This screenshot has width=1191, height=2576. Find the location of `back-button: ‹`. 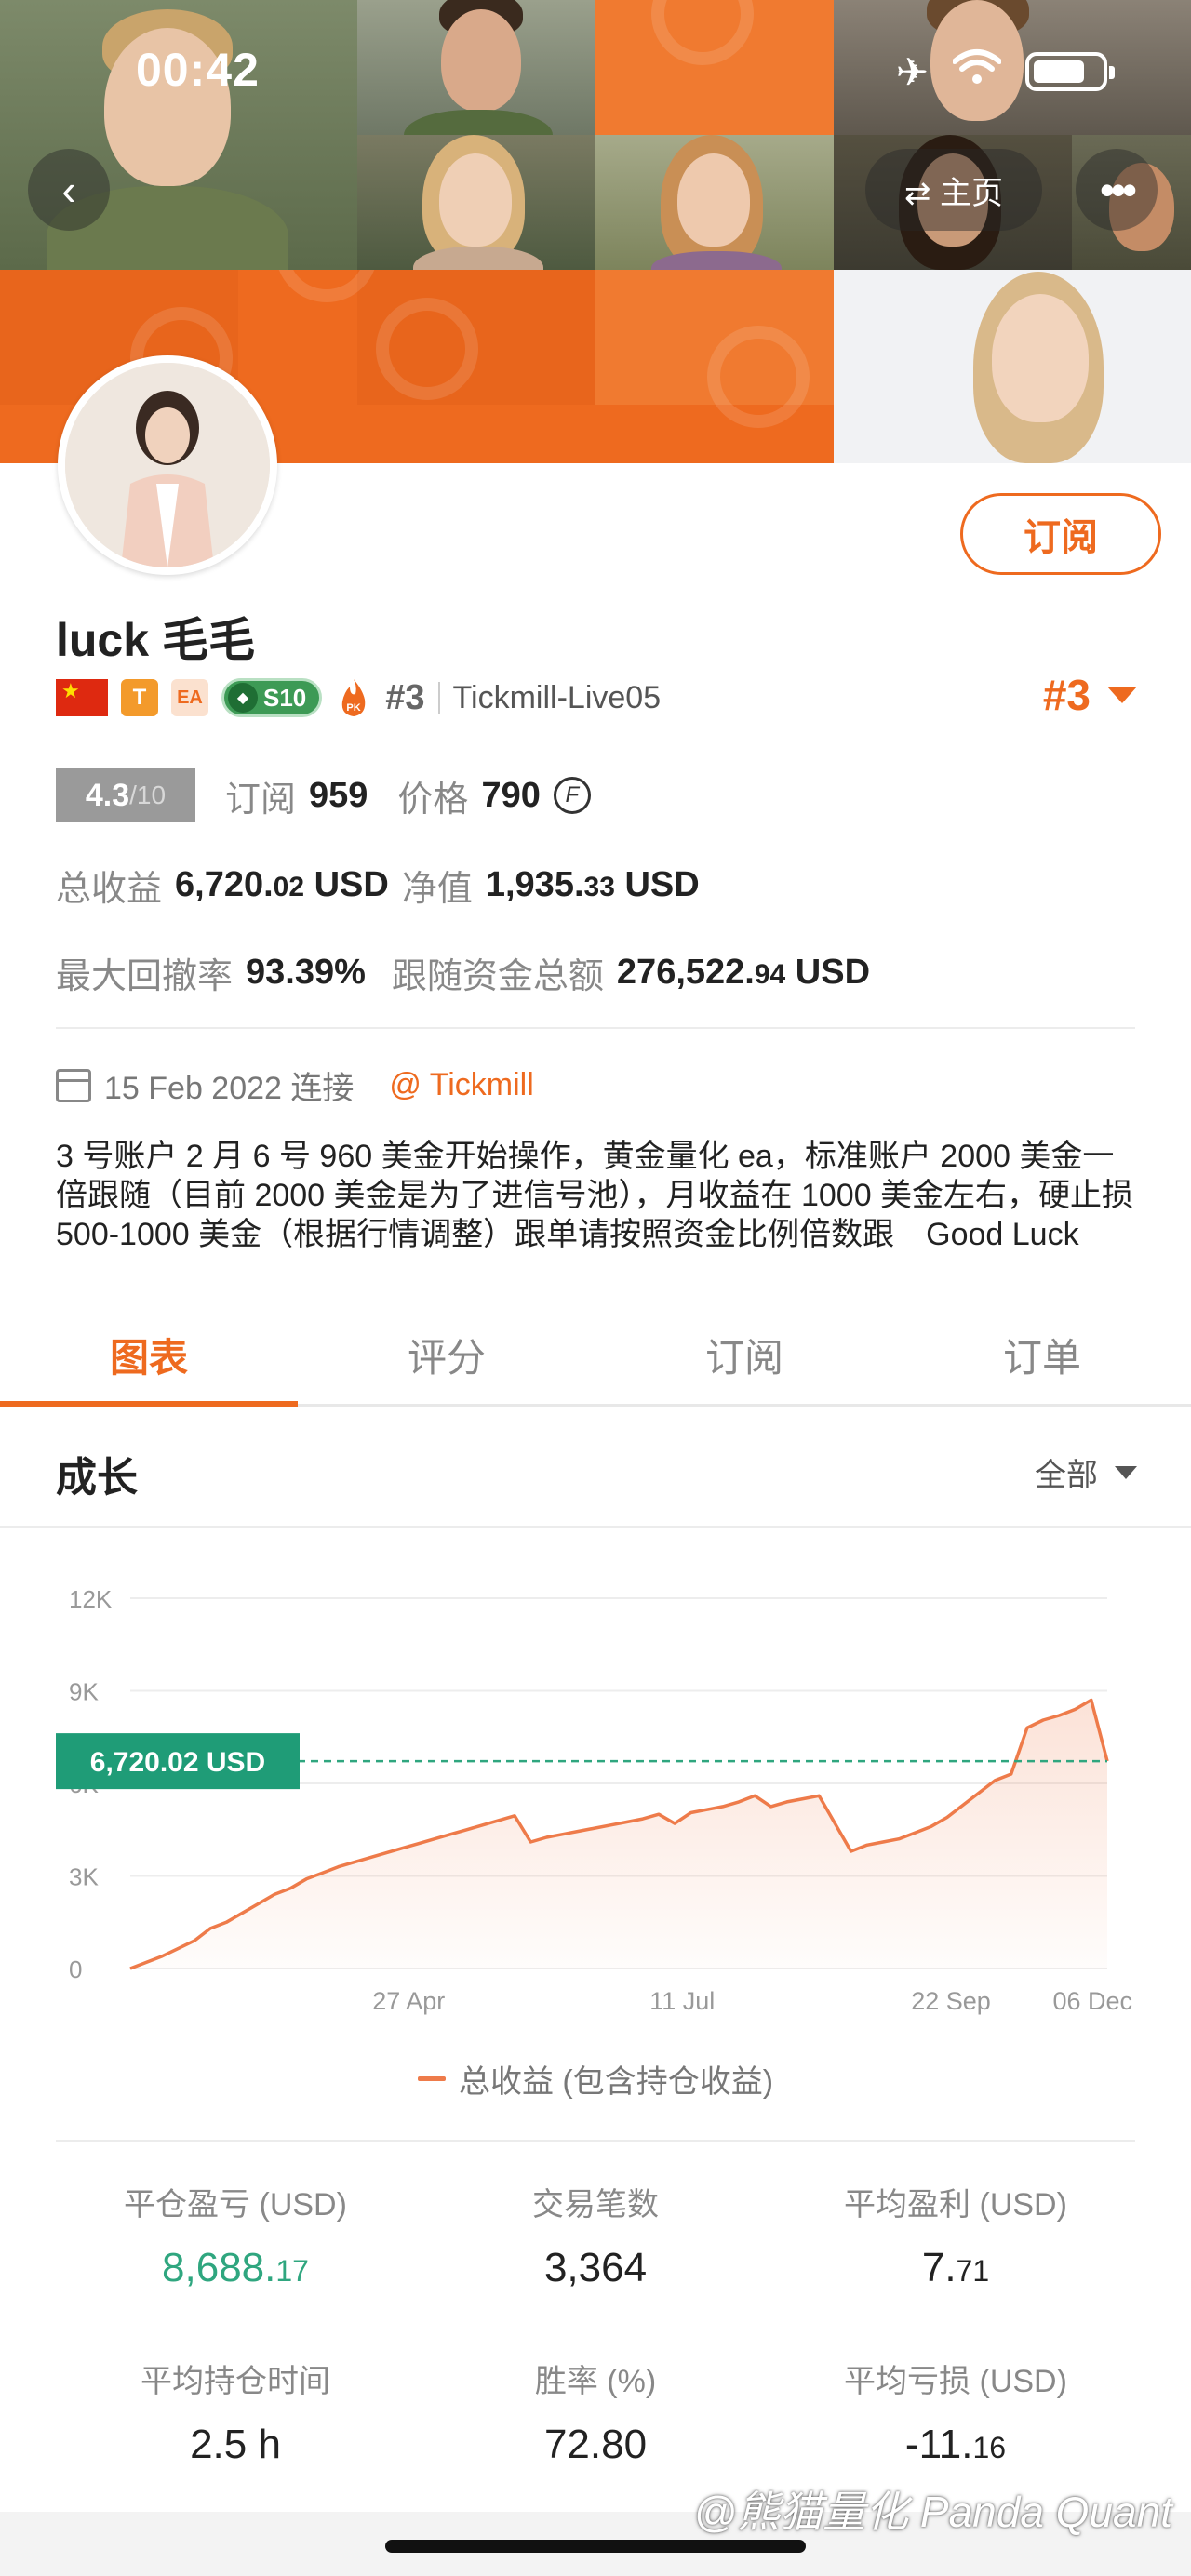

back-button: ‹ is located at coordinates (69, 190).